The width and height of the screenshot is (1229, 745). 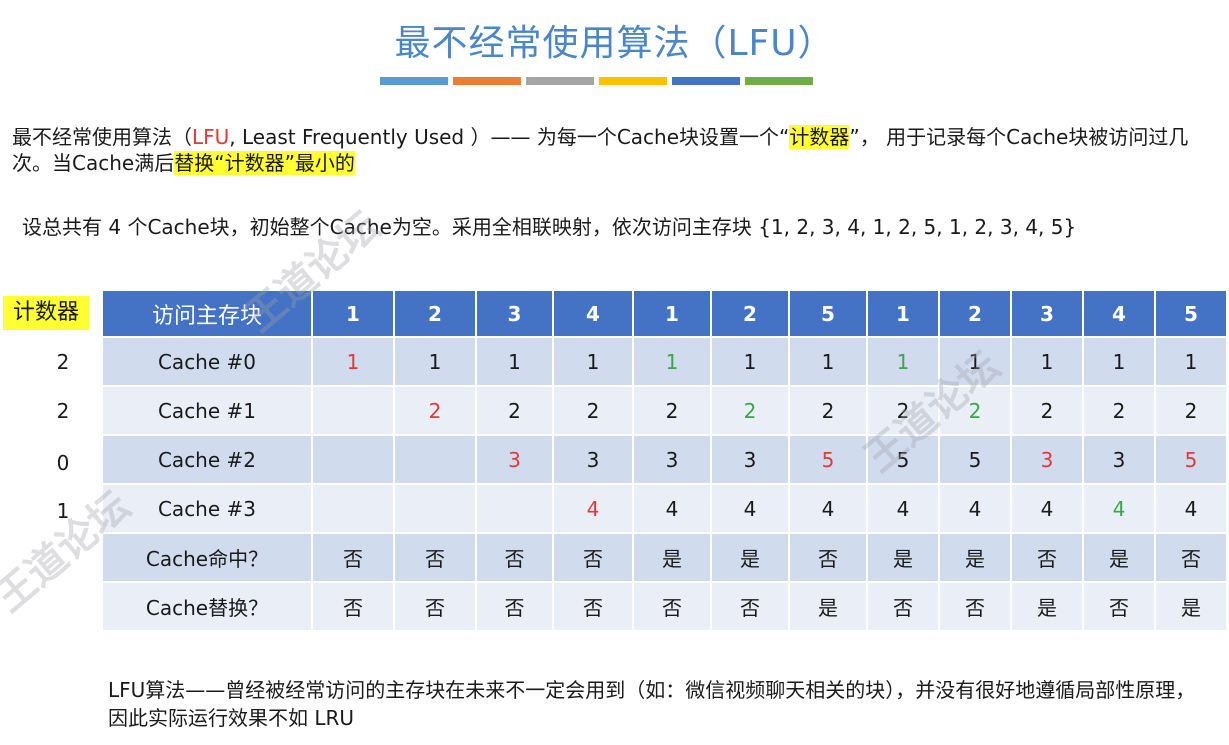 I want to click on header-access-11: 4, so click(x=1120, y=313).